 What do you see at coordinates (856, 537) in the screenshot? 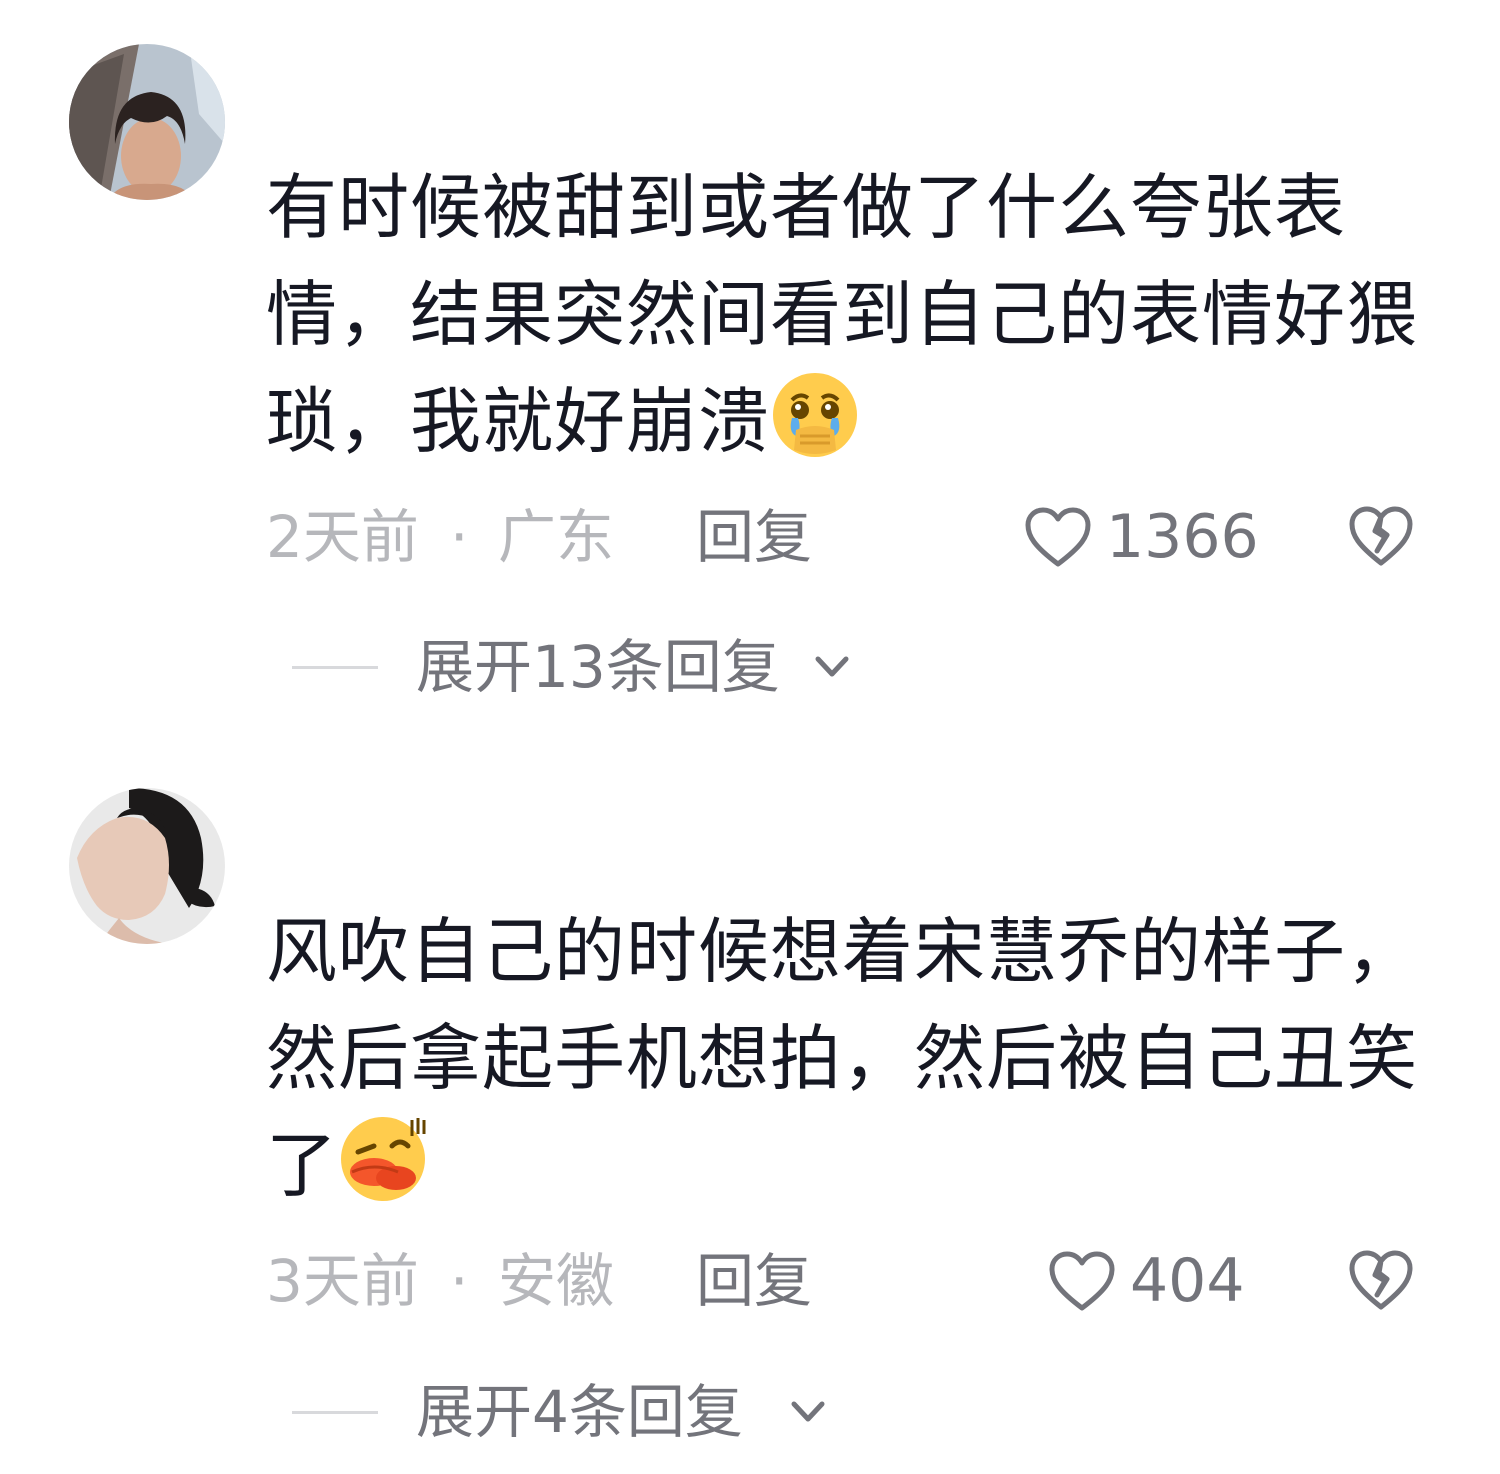
I see `comment-meta: 2天前 · 广东 回复 1366` at bounding box center [856, 537].